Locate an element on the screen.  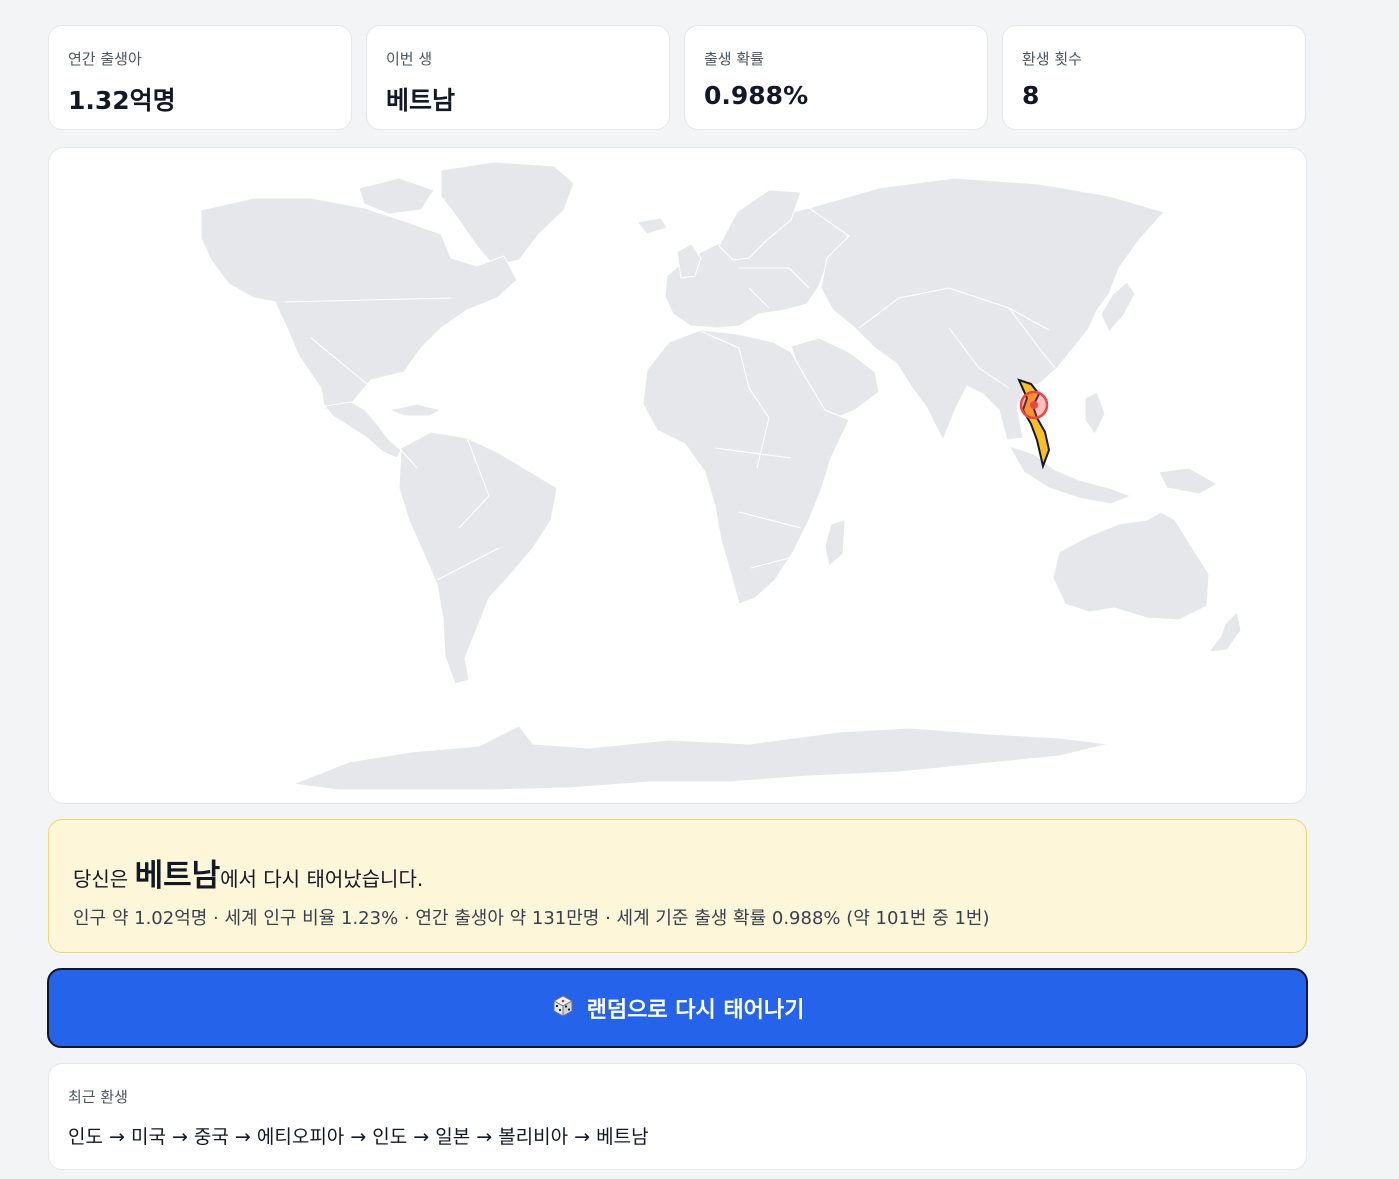
landmass-philippines is located at coordinates (1095, 413).